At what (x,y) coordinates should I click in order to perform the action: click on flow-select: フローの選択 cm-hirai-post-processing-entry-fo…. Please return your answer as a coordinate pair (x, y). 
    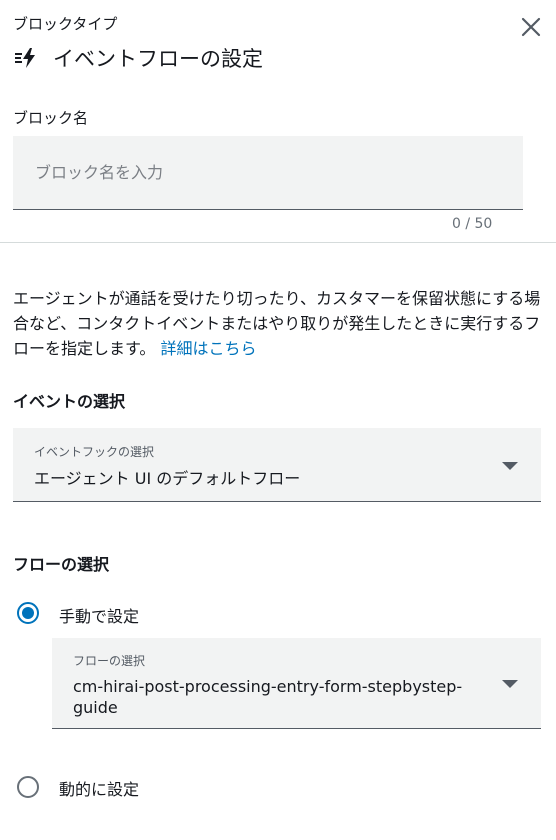
    Looking at the image, I should click on (296, 683).